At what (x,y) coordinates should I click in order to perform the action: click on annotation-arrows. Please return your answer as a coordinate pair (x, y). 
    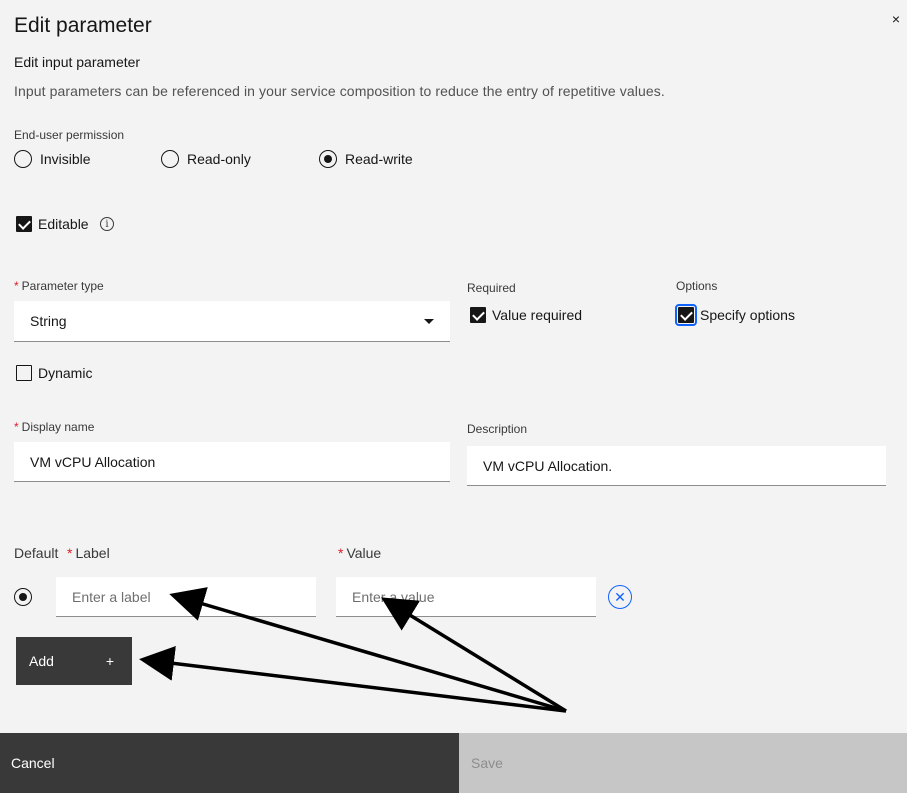
    Looking at the image, I should click on (353, 650).